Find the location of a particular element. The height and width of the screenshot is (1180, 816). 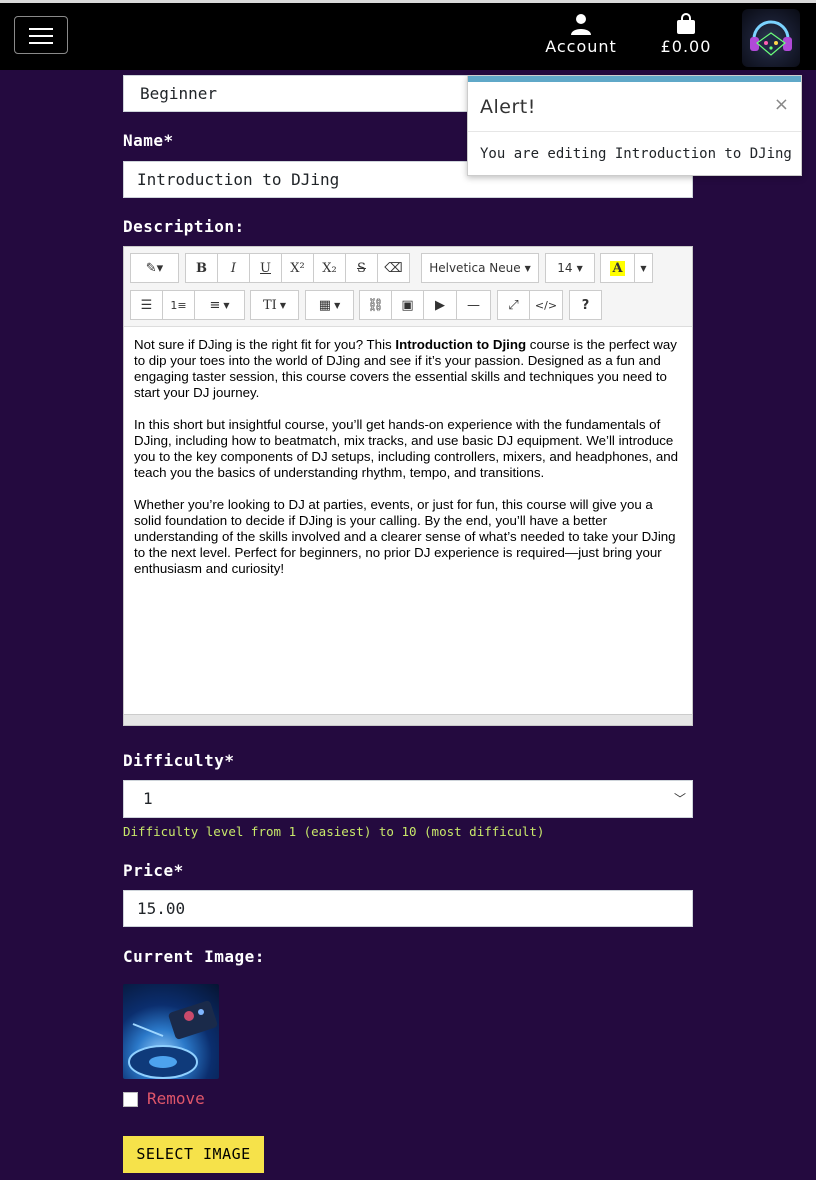

shopping-bag-link: £0.00 is located at coordinates (686, 34).